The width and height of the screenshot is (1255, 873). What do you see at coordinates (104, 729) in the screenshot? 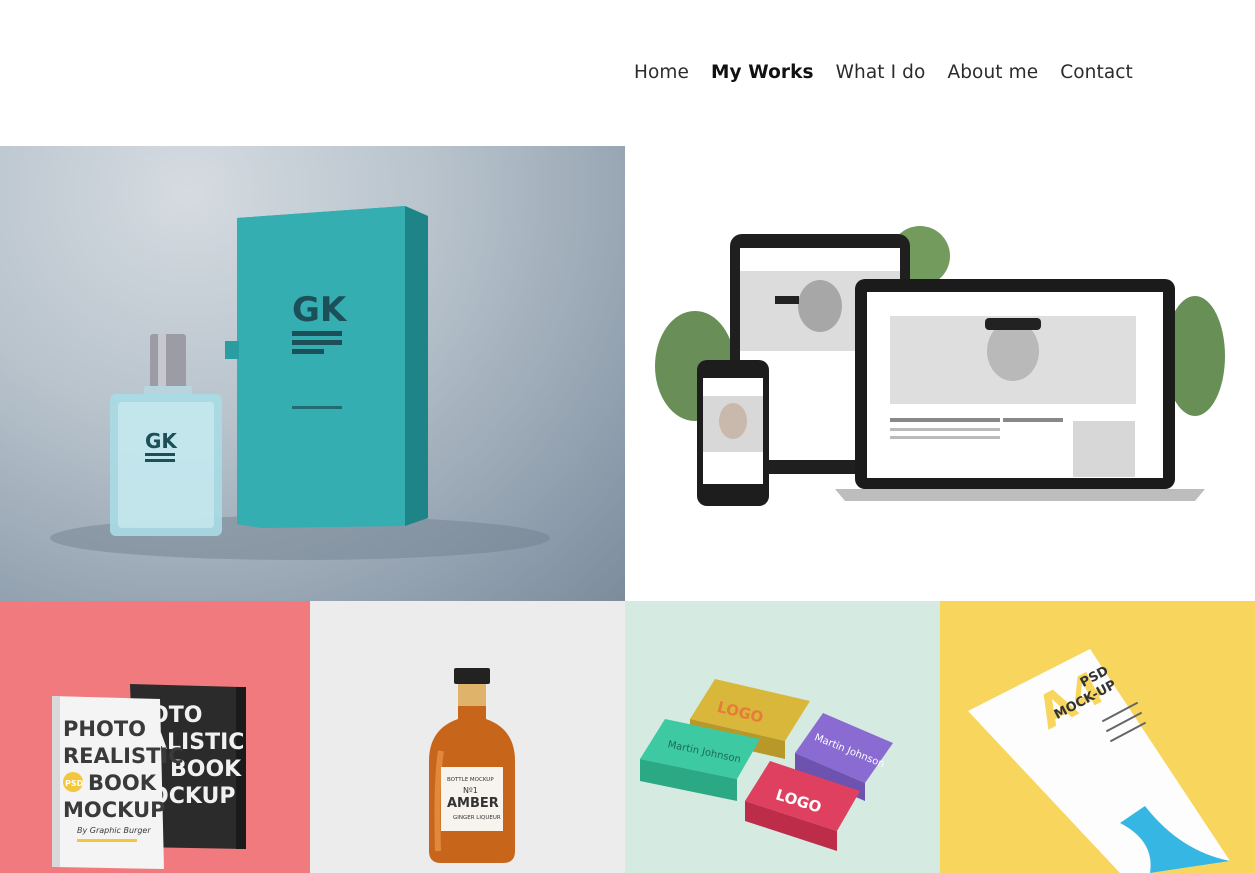
I see `book-line-1: PHOTO` at bounding box center [104, 729].